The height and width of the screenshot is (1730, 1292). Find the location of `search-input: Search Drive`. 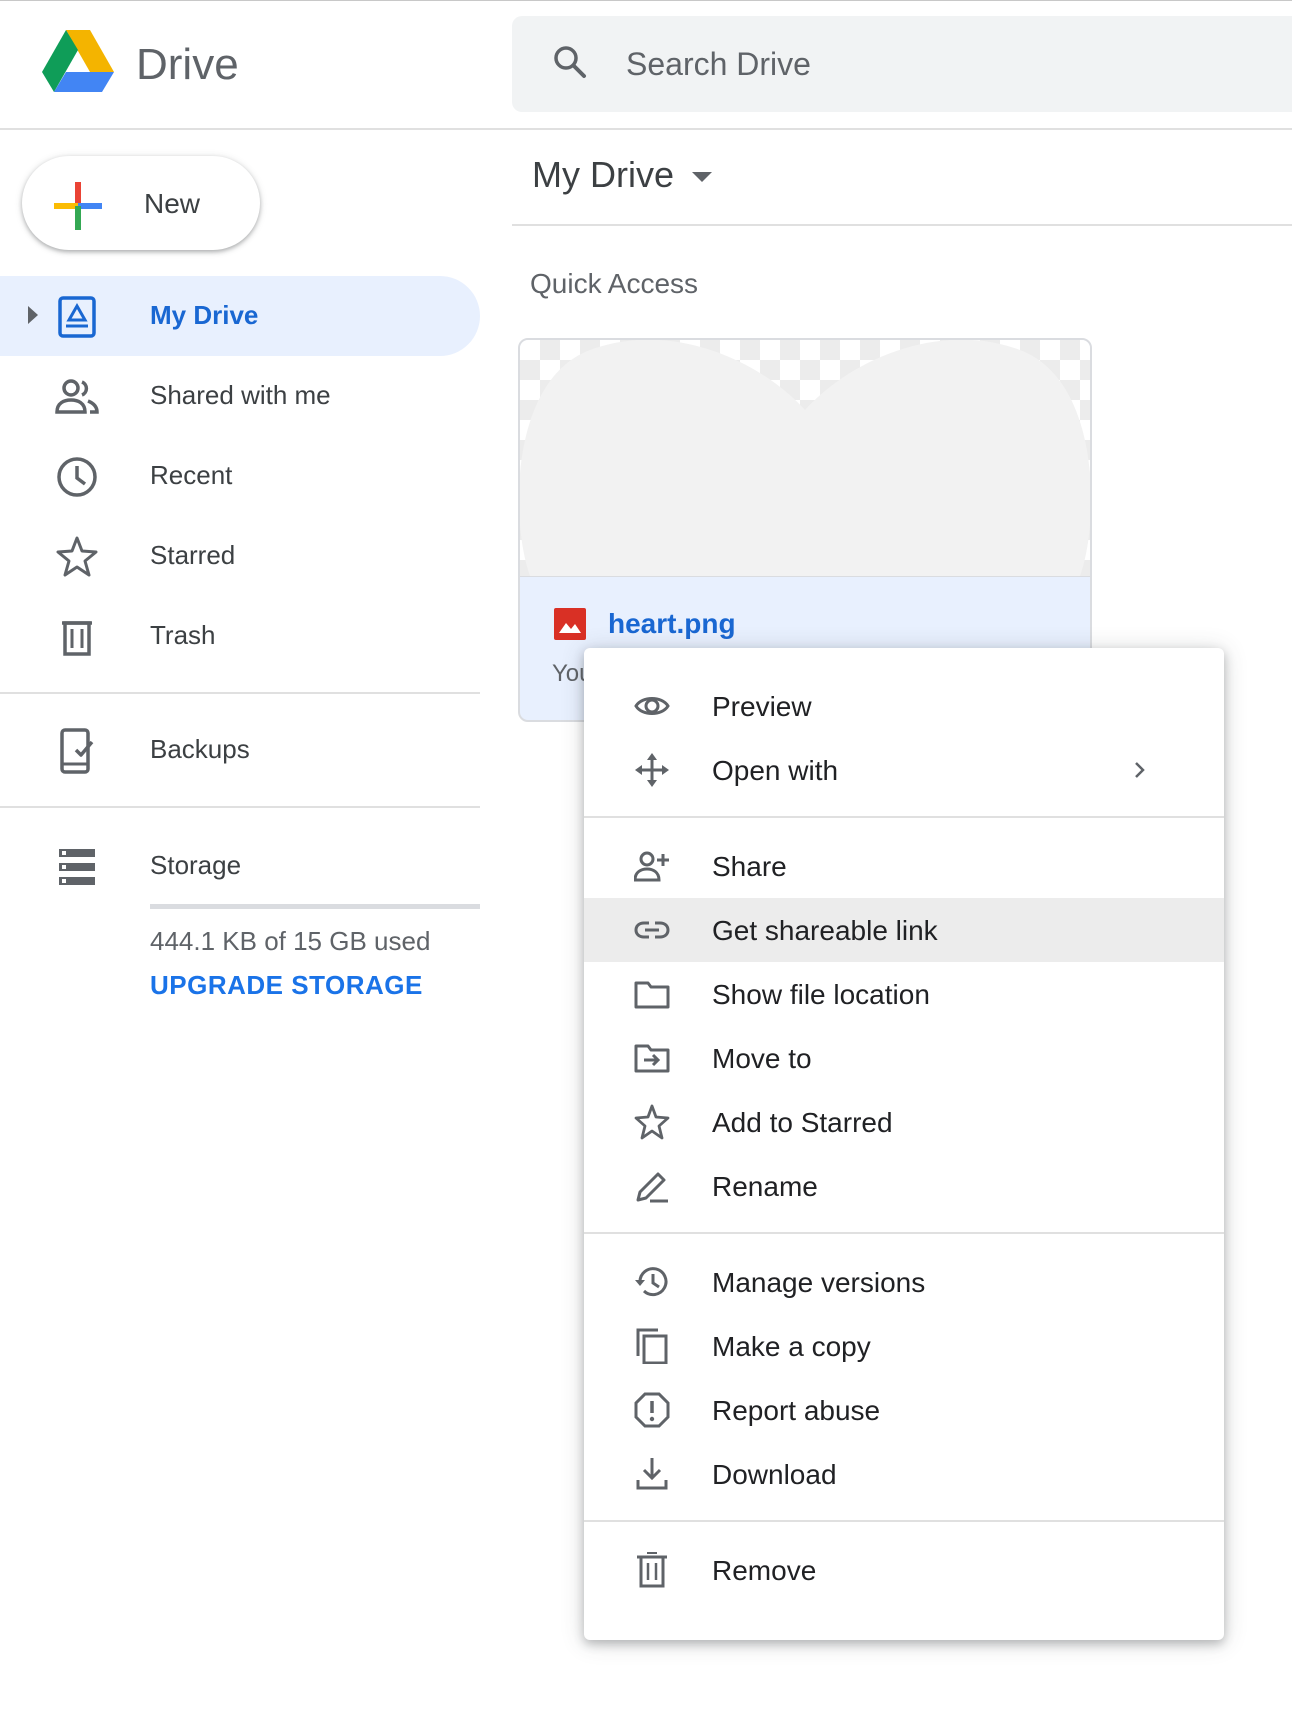

search-input: Search Drive is located at coordinates (718, 64).